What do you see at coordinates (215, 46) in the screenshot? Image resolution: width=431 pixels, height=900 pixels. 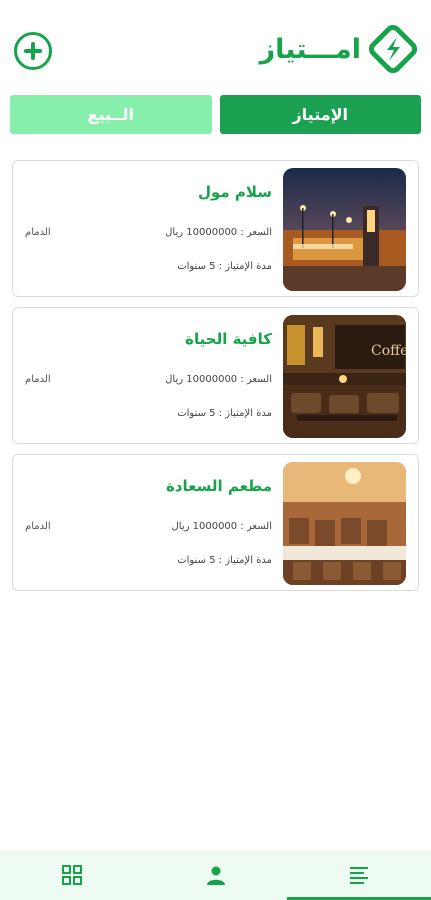 I see `app-header: امـــتياز` at bounding box center [215, 46].